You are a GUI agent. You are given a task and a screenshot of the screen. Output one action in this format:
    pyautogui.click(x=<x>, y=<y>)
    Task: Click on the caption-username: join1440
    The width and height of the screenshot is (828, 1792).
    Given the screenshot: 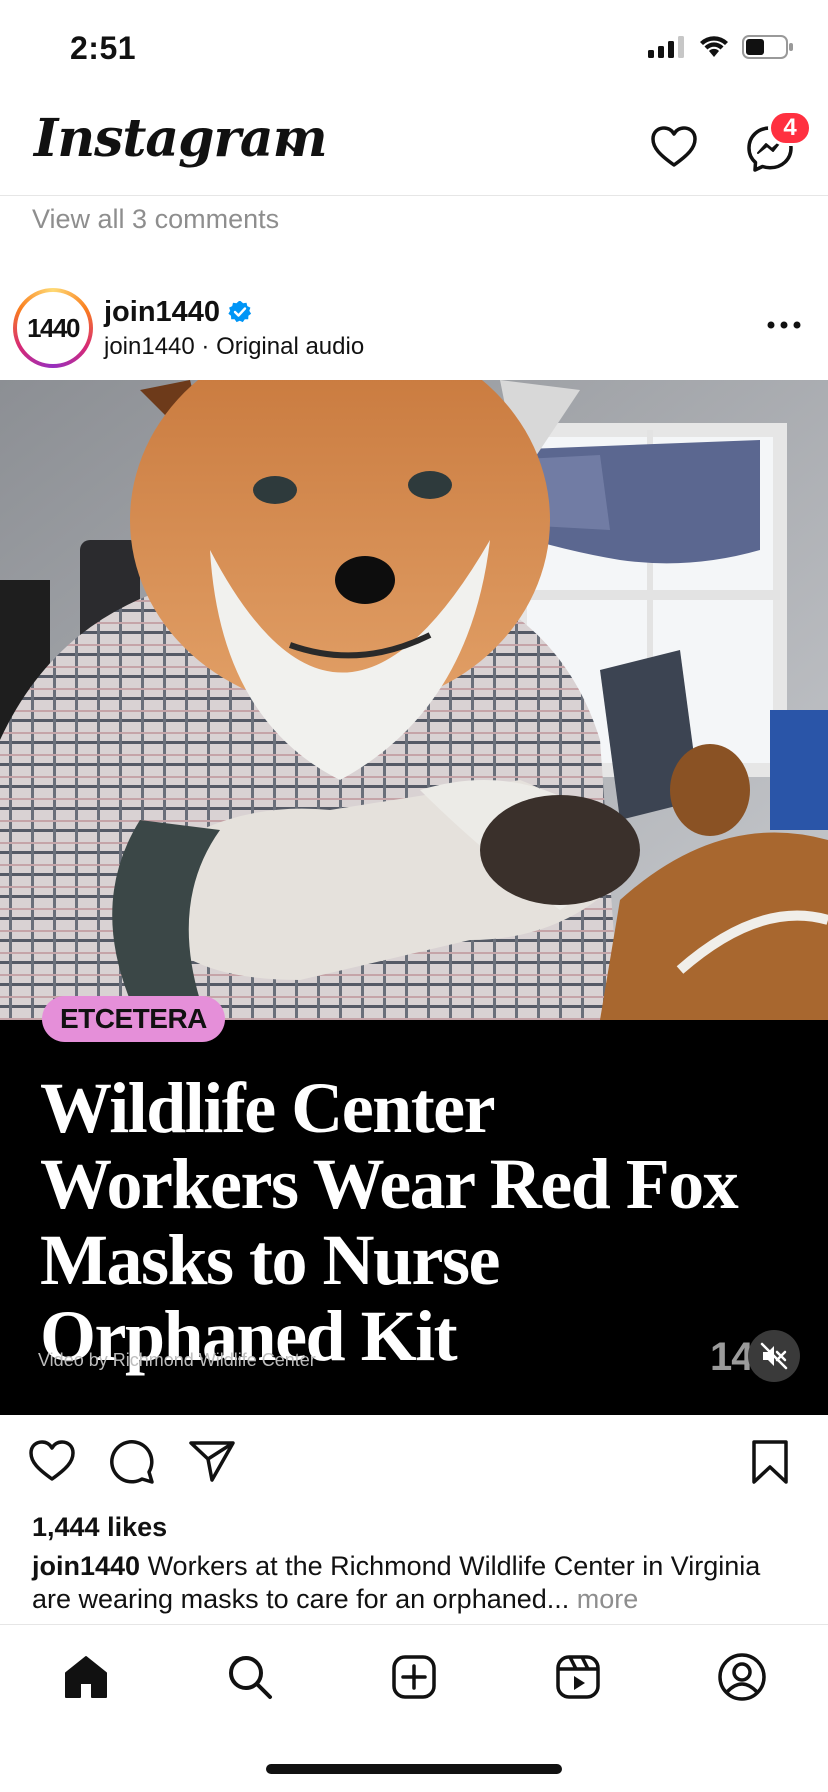 What is the action you would take?
    pyautogui.click(x=86, y=1566)
    